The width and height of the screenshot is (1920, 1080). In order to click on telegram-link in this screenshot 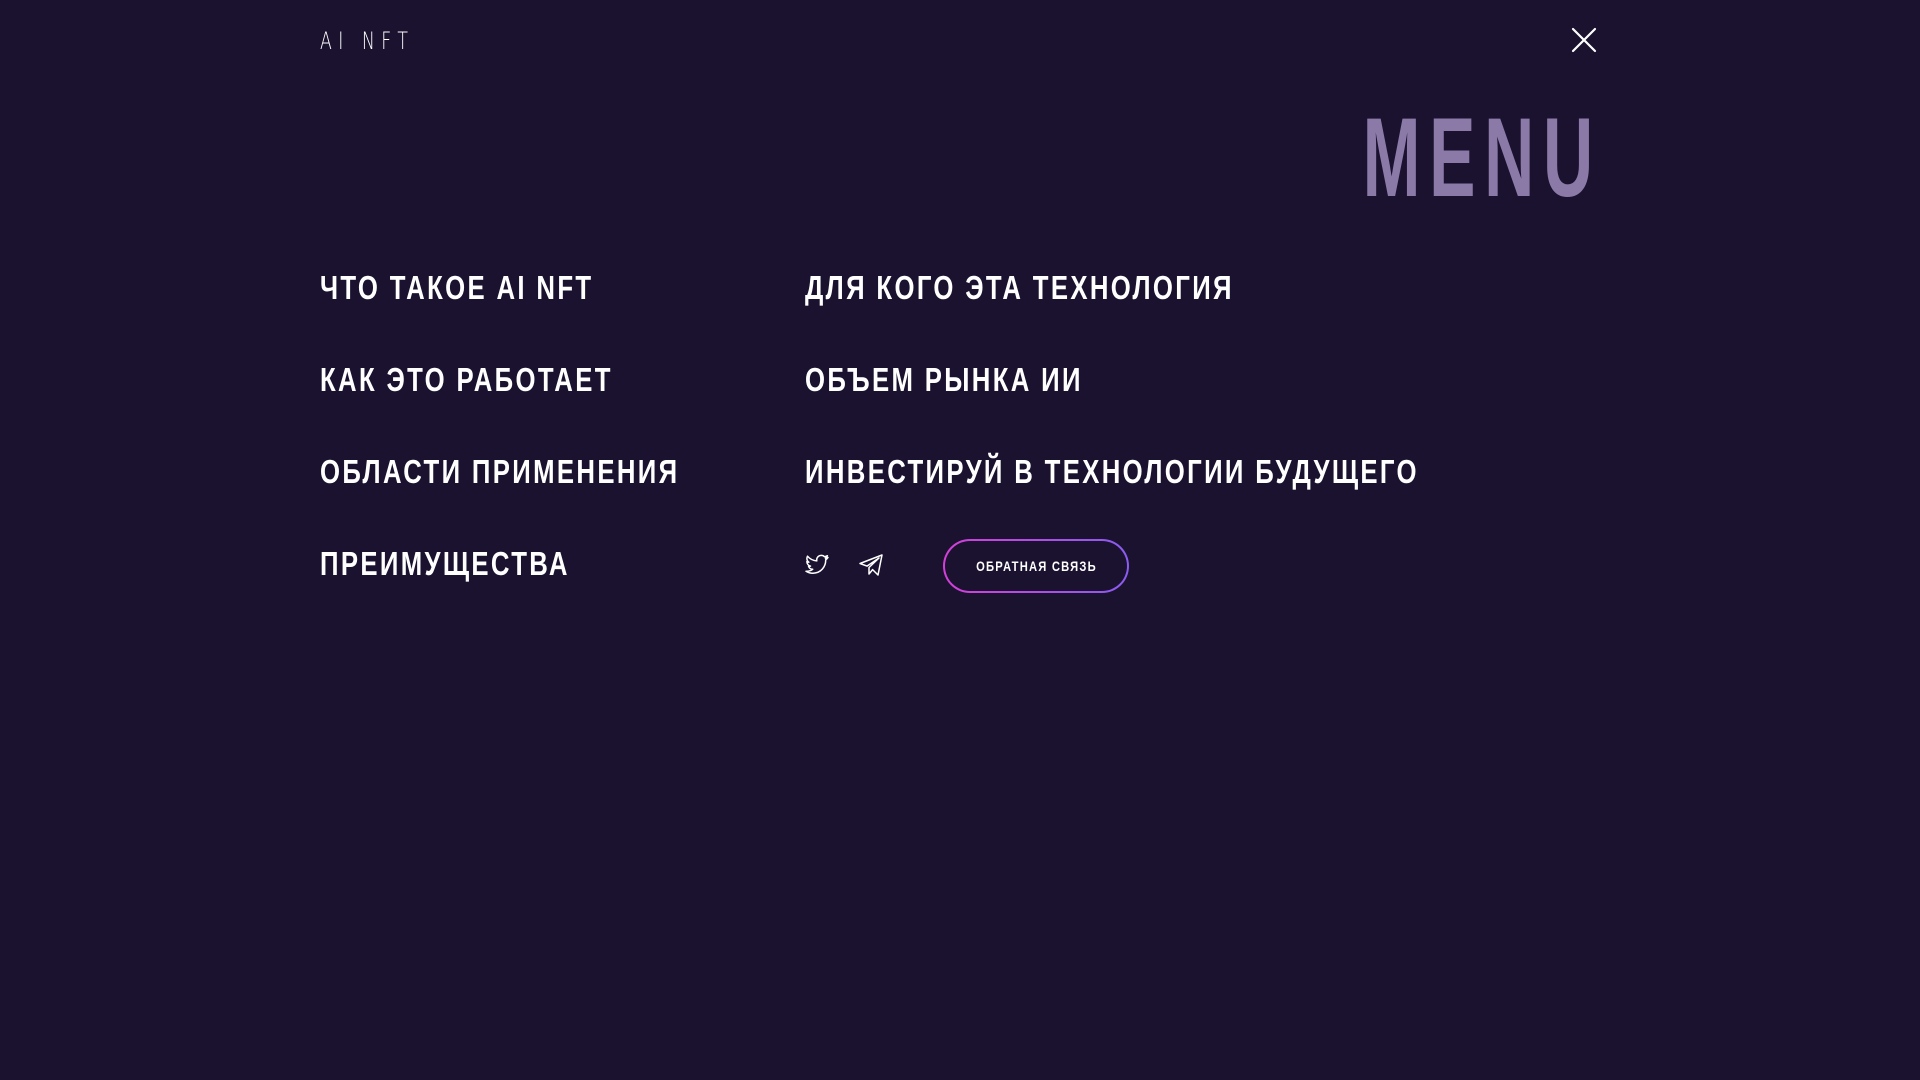, I will do `click(871, 565)`.